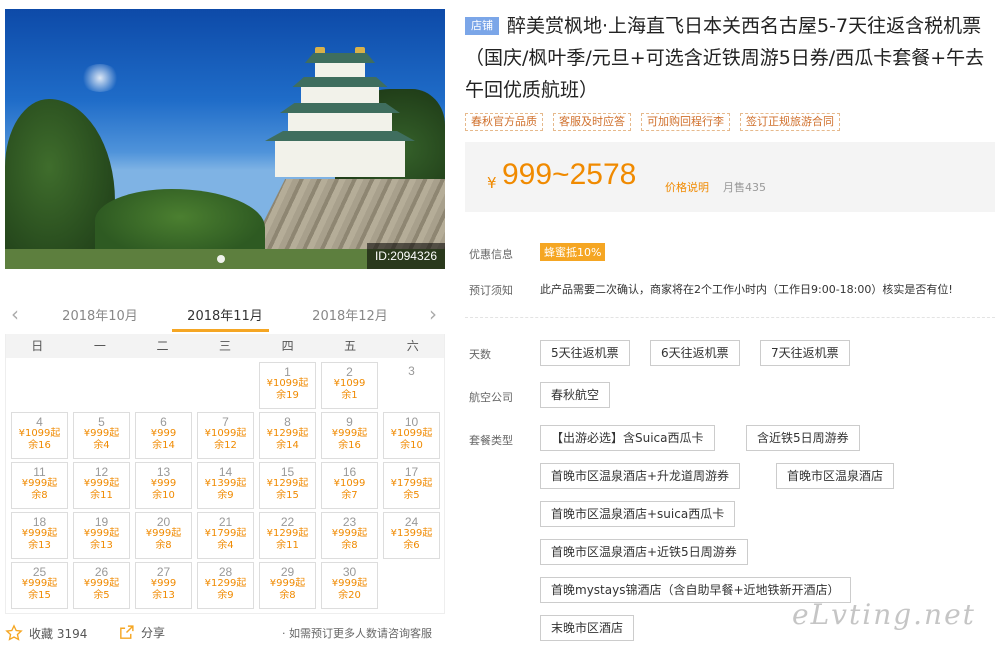 The image size is (996, 649). I want to click on calendar-day-cell: 9 ¥999起 余16, so click(349, 435).